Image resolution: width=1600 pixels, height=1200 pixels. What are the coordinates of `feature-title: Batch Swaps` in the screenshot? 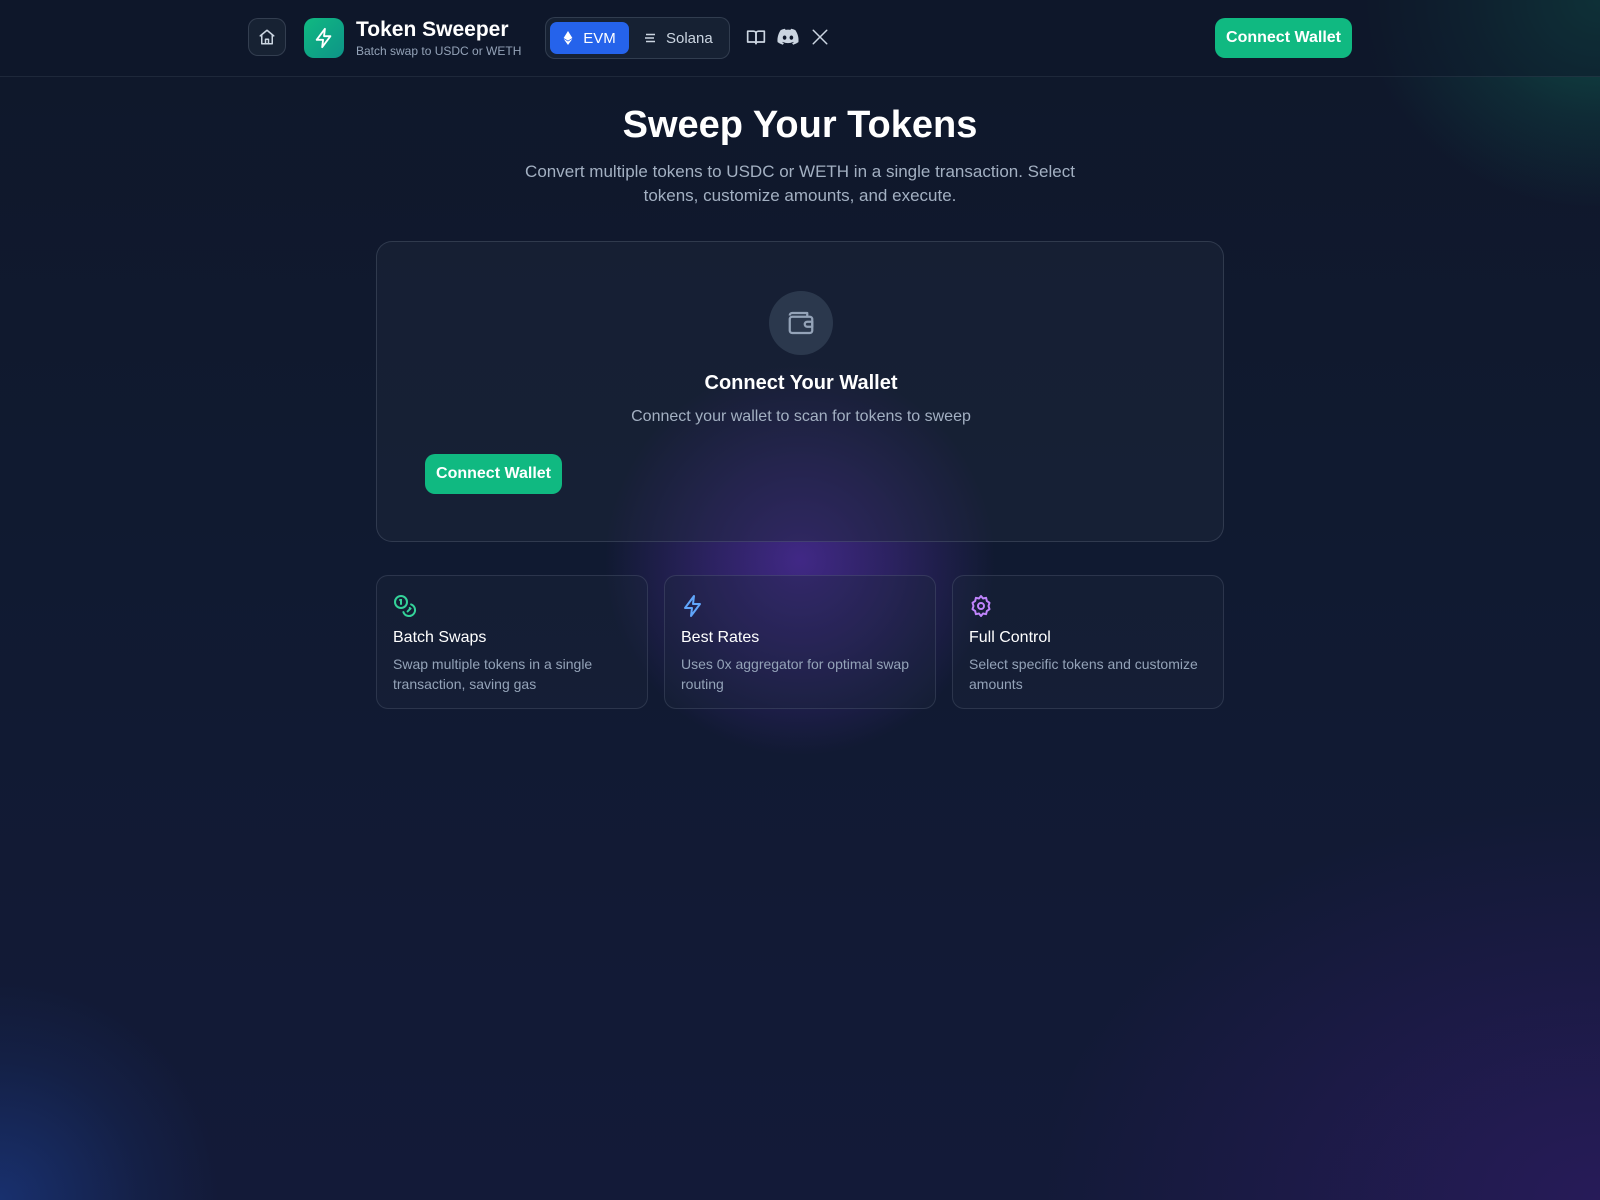 It's located at (440, 637).